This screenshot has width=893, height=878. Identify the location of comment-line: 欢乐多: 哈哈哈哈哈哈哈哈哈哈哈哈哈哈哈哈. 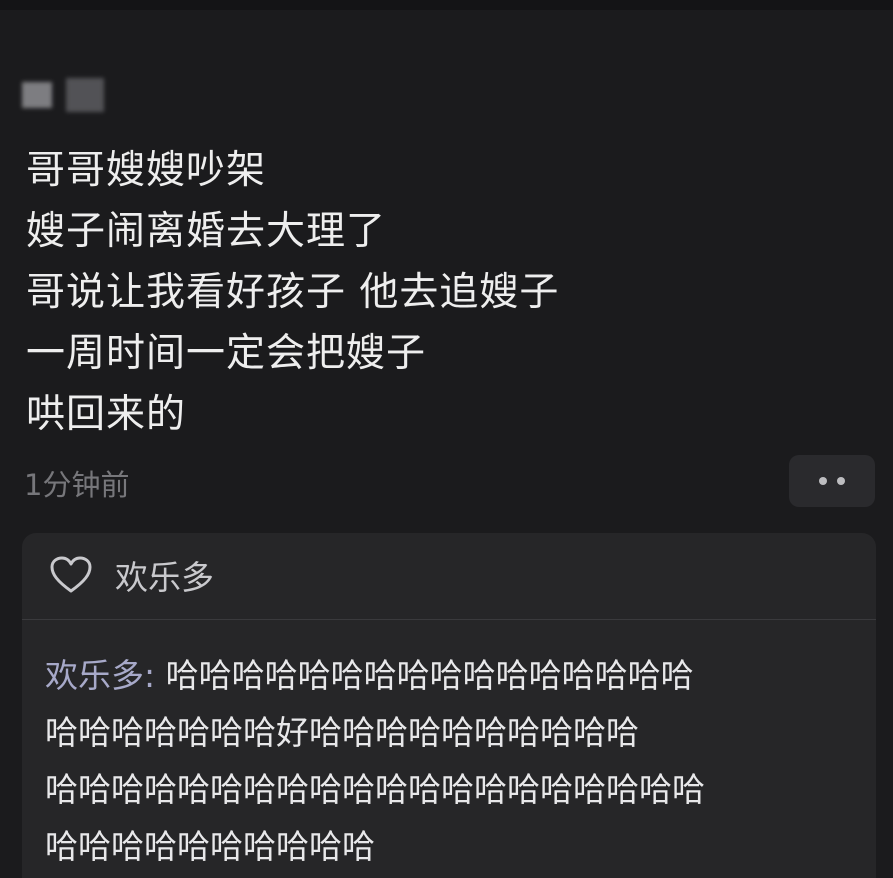
(460, 675).